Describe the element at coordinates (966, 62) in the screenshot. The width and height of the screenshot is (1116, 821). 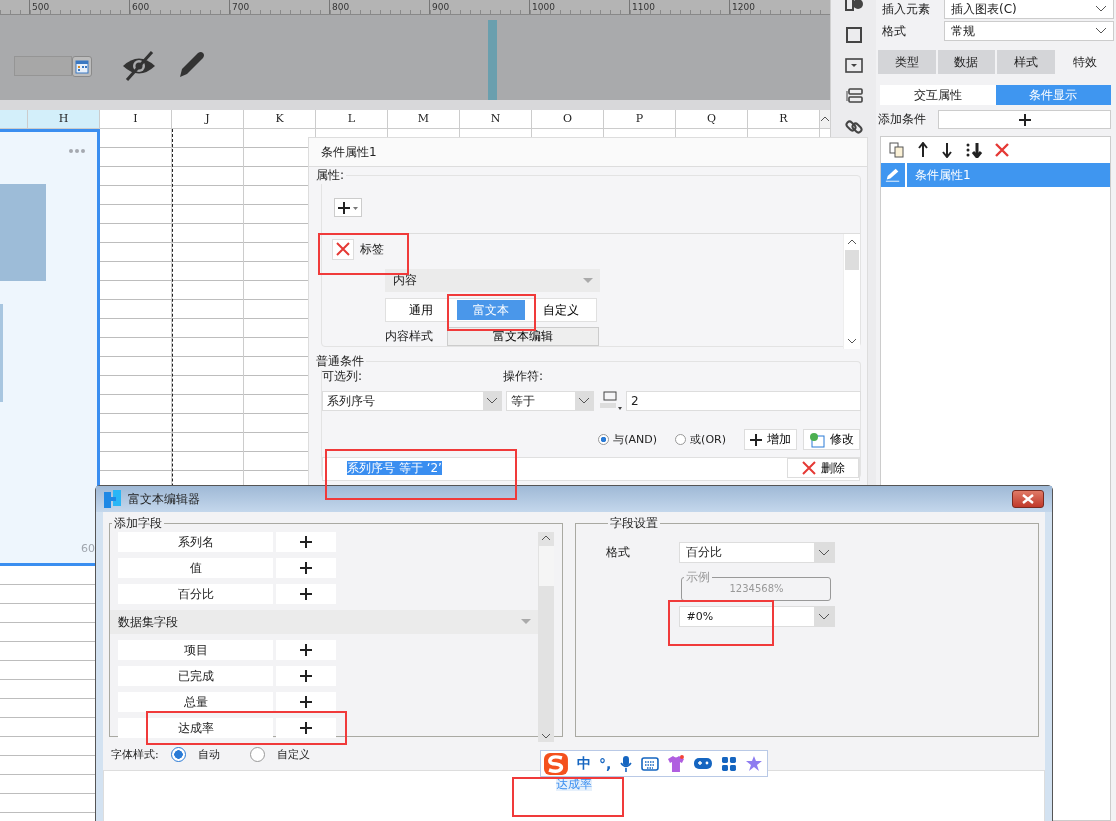
I see `panel-tab: 数据` at that location.